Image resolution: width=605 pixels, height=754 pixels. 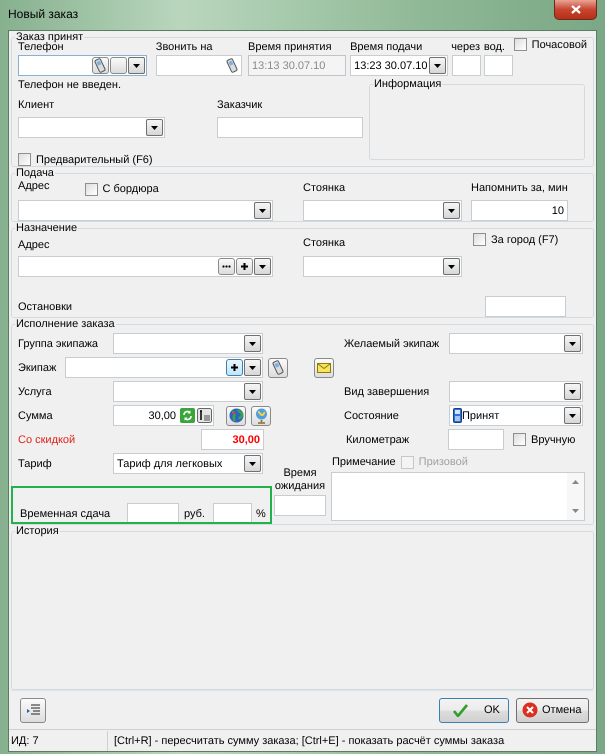 I want to click on list-button, so click(x=33, y=710).